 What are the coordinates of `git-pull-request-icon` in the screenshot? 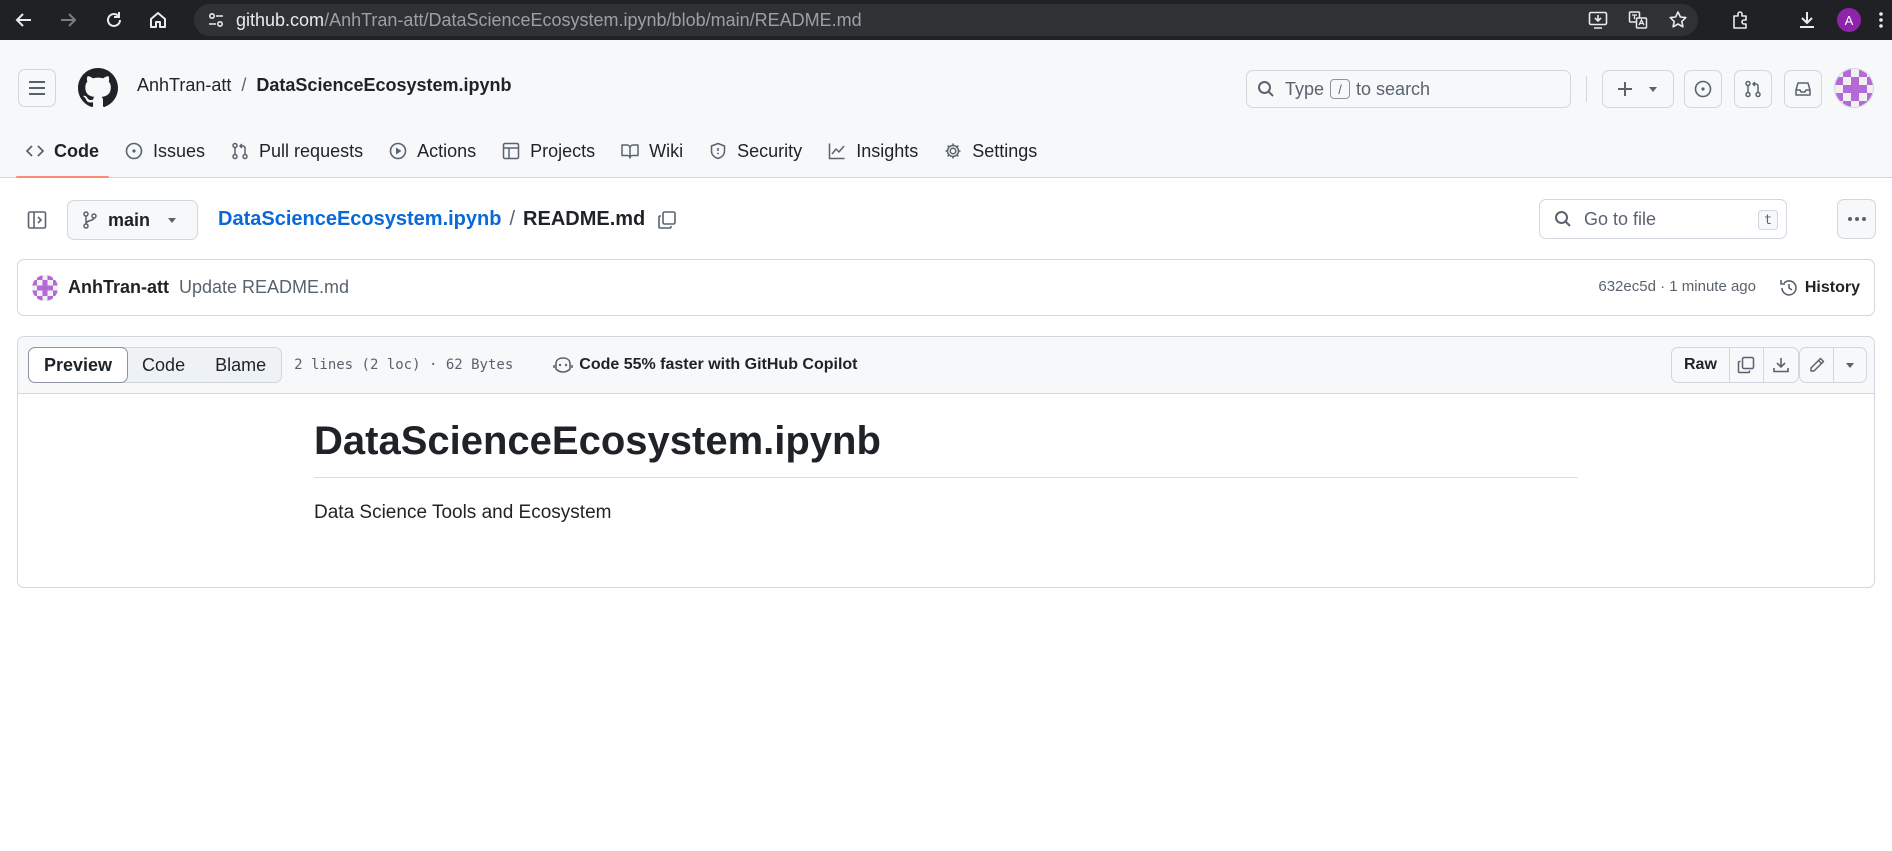 It's located at (1753, 89).